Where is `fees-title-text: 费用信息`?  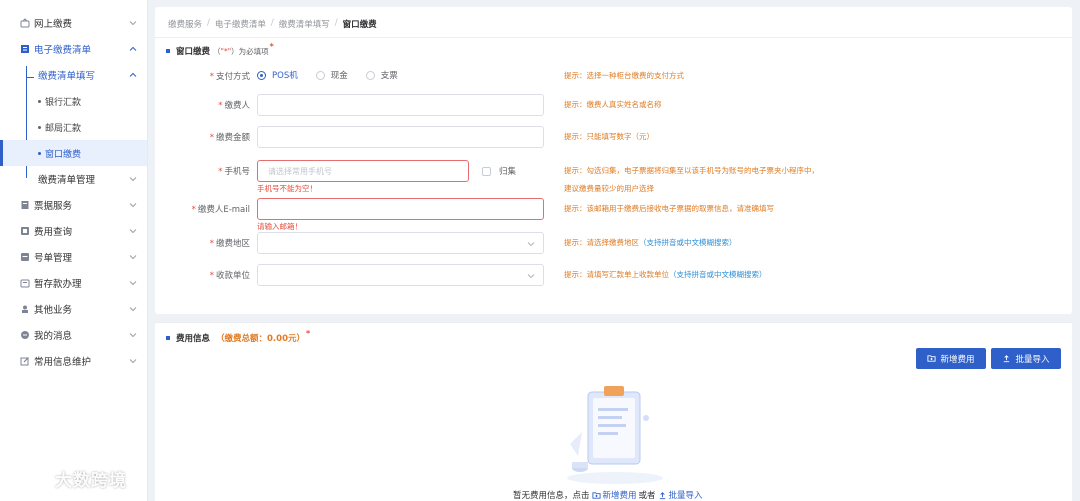
fees-title-text: 费用信息 is located at coordinates (193, 339).